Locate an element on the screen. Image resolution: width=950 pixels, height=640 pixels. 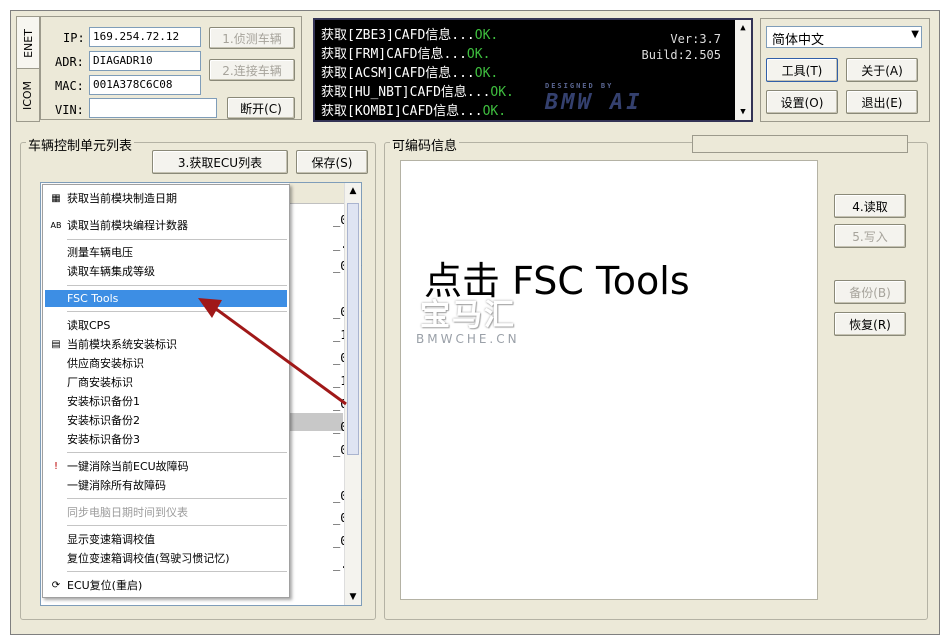
arrow-shaft is located at coordinates (279, 355).